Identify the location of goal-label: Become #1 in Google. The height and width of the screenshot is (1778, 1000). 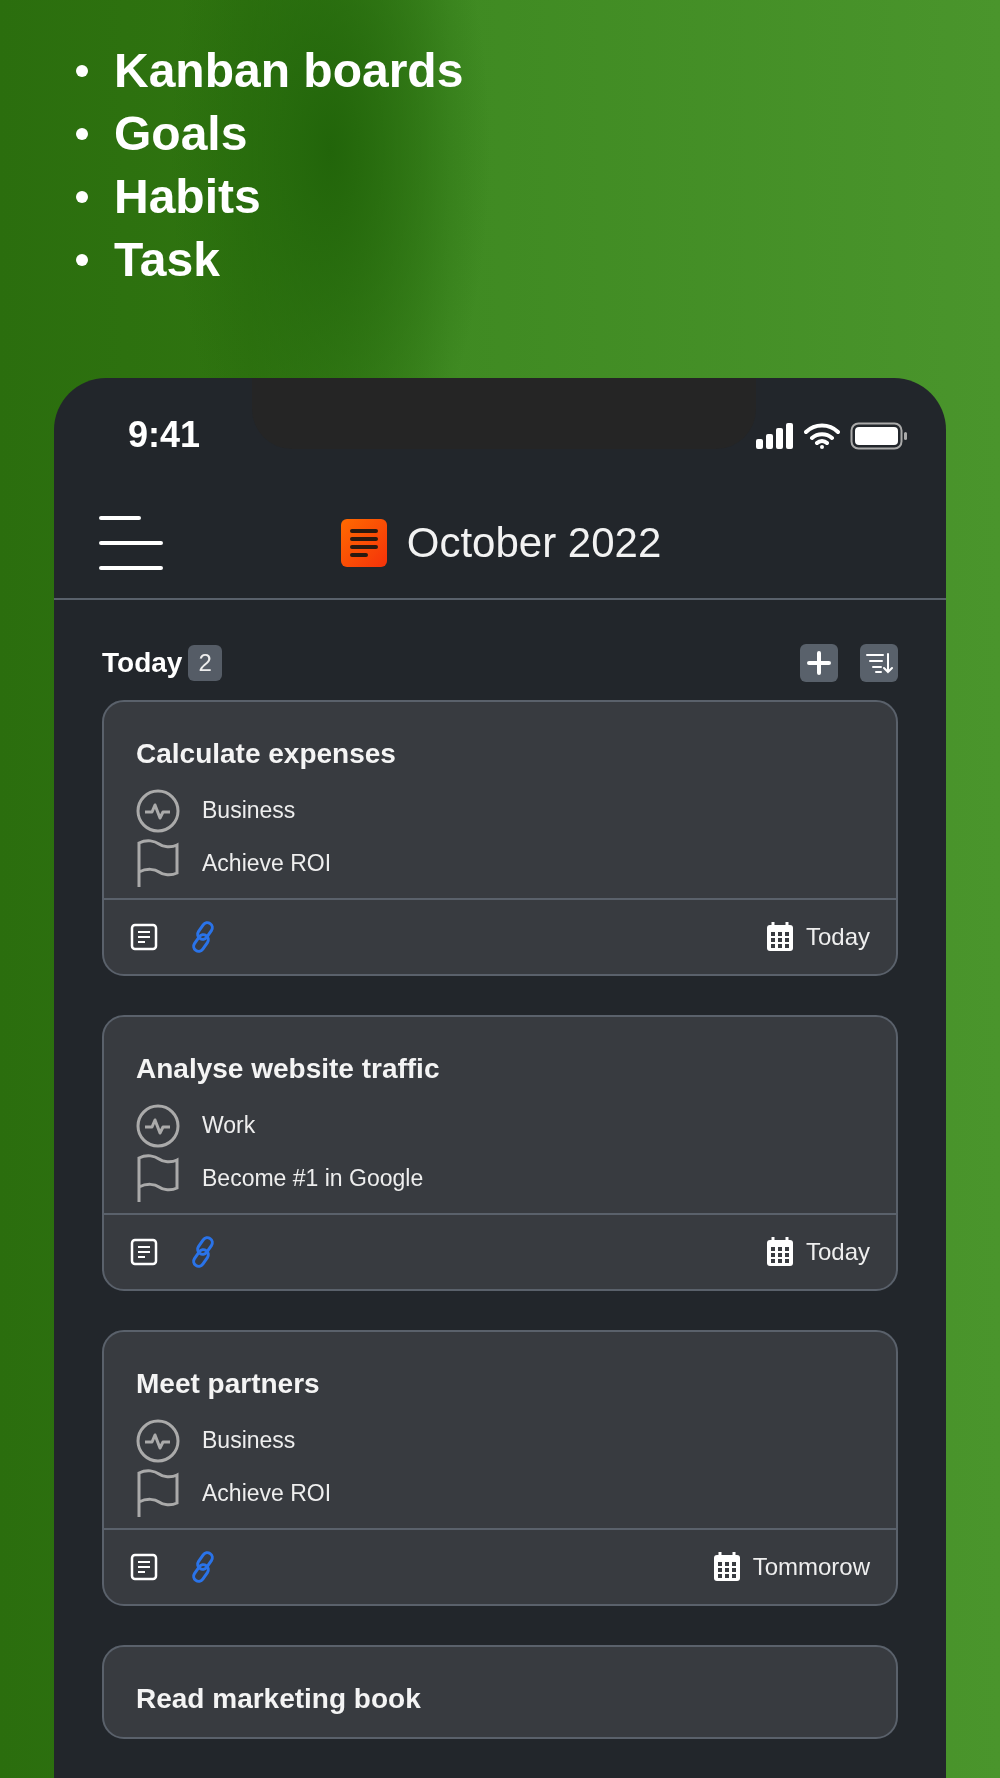
(313, 1178).